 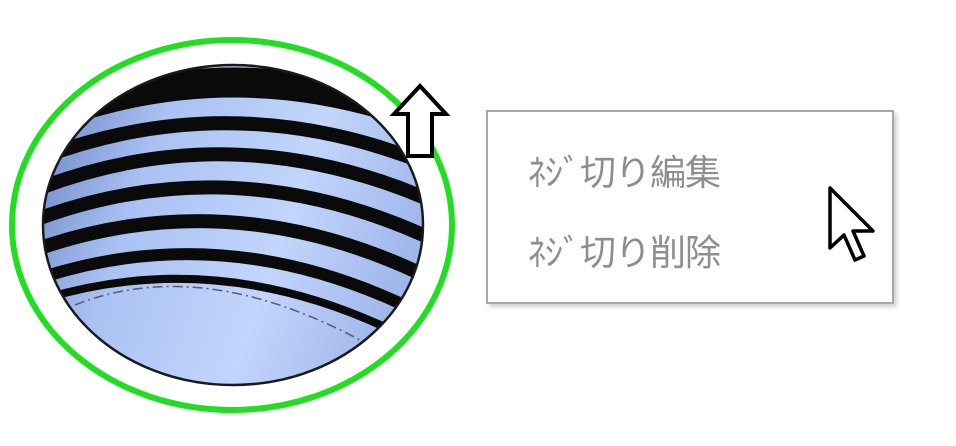 I want to click on mouse-cursor-icon, so click(x=851, y=224).